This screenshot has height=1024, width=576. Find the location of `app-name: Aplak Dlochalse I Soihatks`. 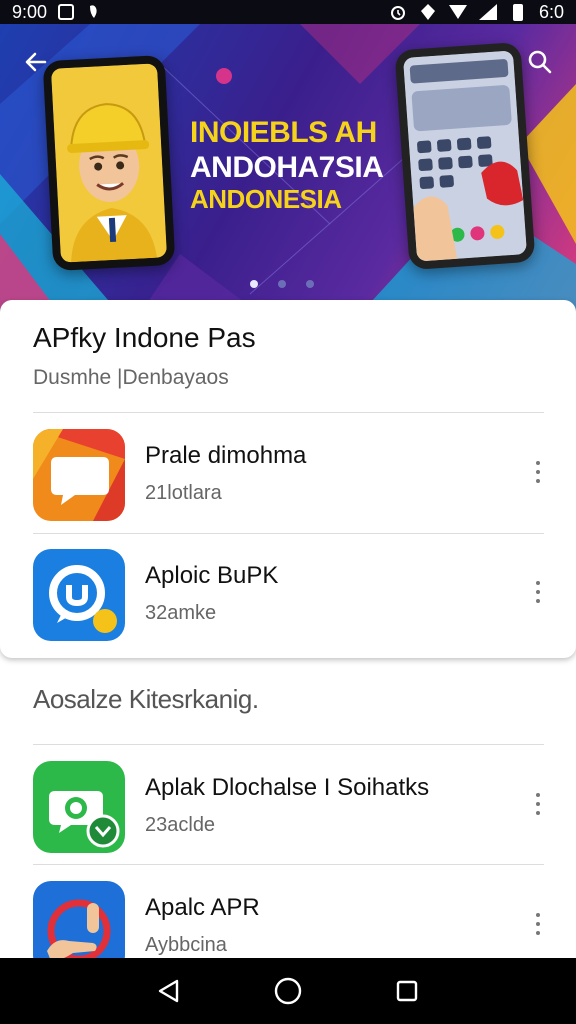

app-name: Aplak Dlochalse I Soihatks is located at coordinates (287, 787).